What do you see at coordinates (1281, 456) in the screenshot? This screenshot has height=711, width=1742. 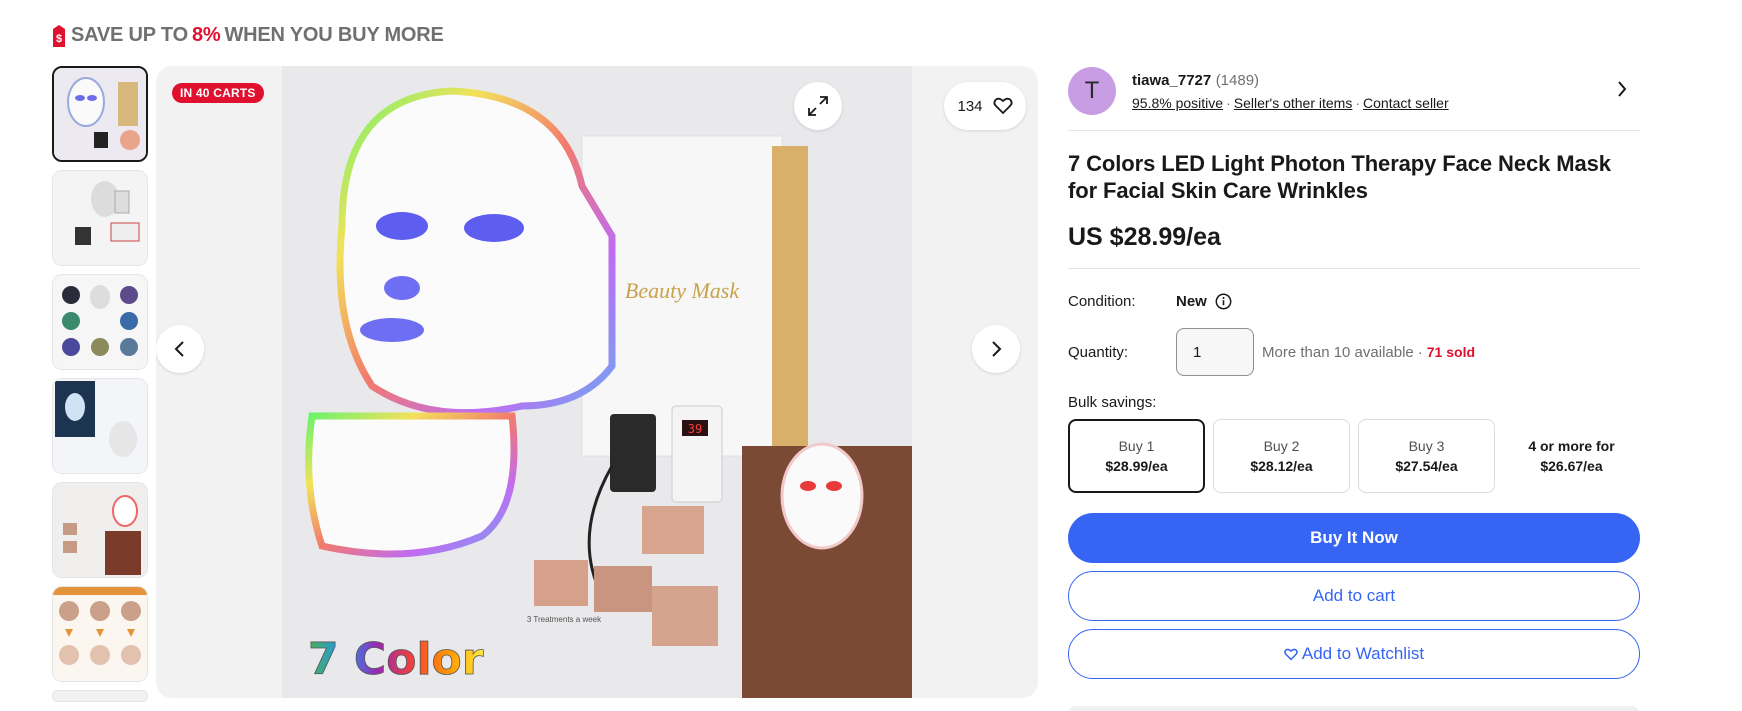 I see `bulk-option-buy-2: Buy 2 $28.12/ea` at bounding box center [1281, 456].